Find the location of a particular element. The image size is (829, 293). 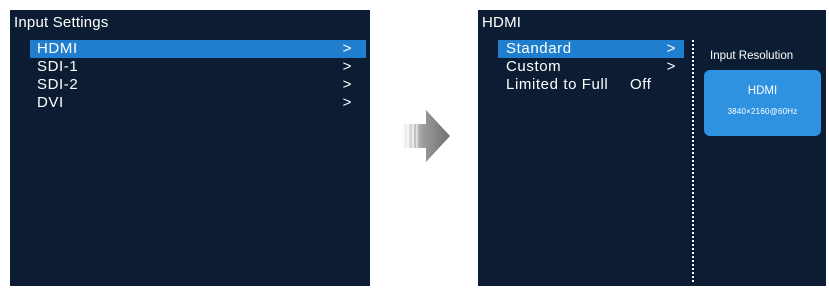

screen-title: HDMI is located at coordinates (502, 22).